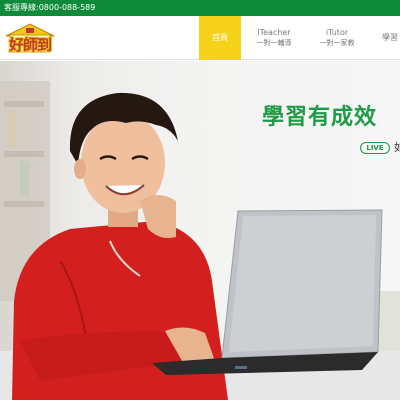 The height and width of the screenshot is (400, 400). I want to click on nav-home: 首頁, so click(220, 38).